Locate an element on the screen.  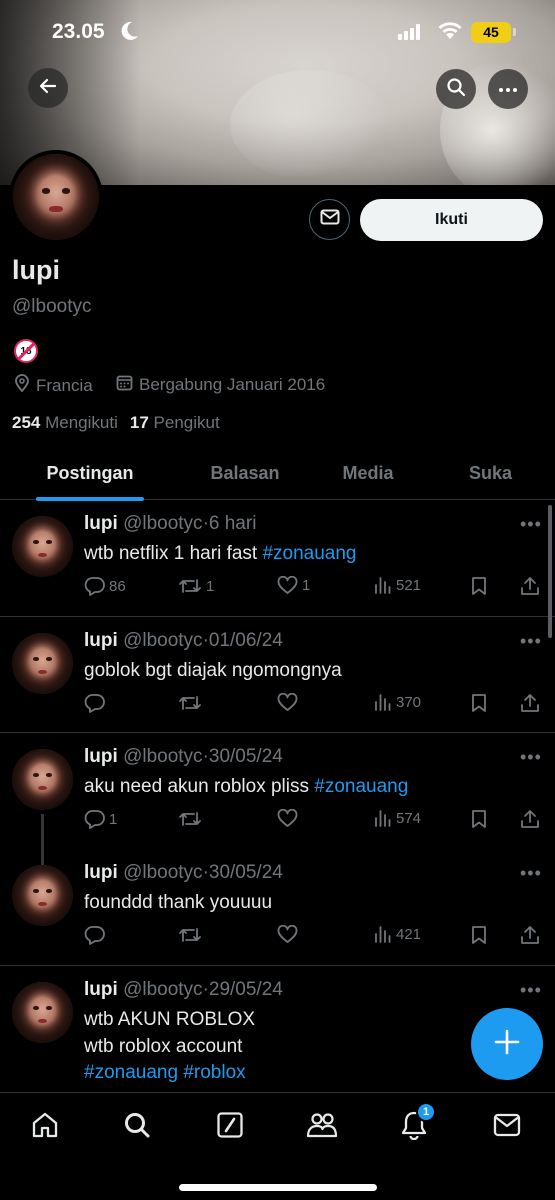
profile-location: Francia is located at coordinates (53, 385).